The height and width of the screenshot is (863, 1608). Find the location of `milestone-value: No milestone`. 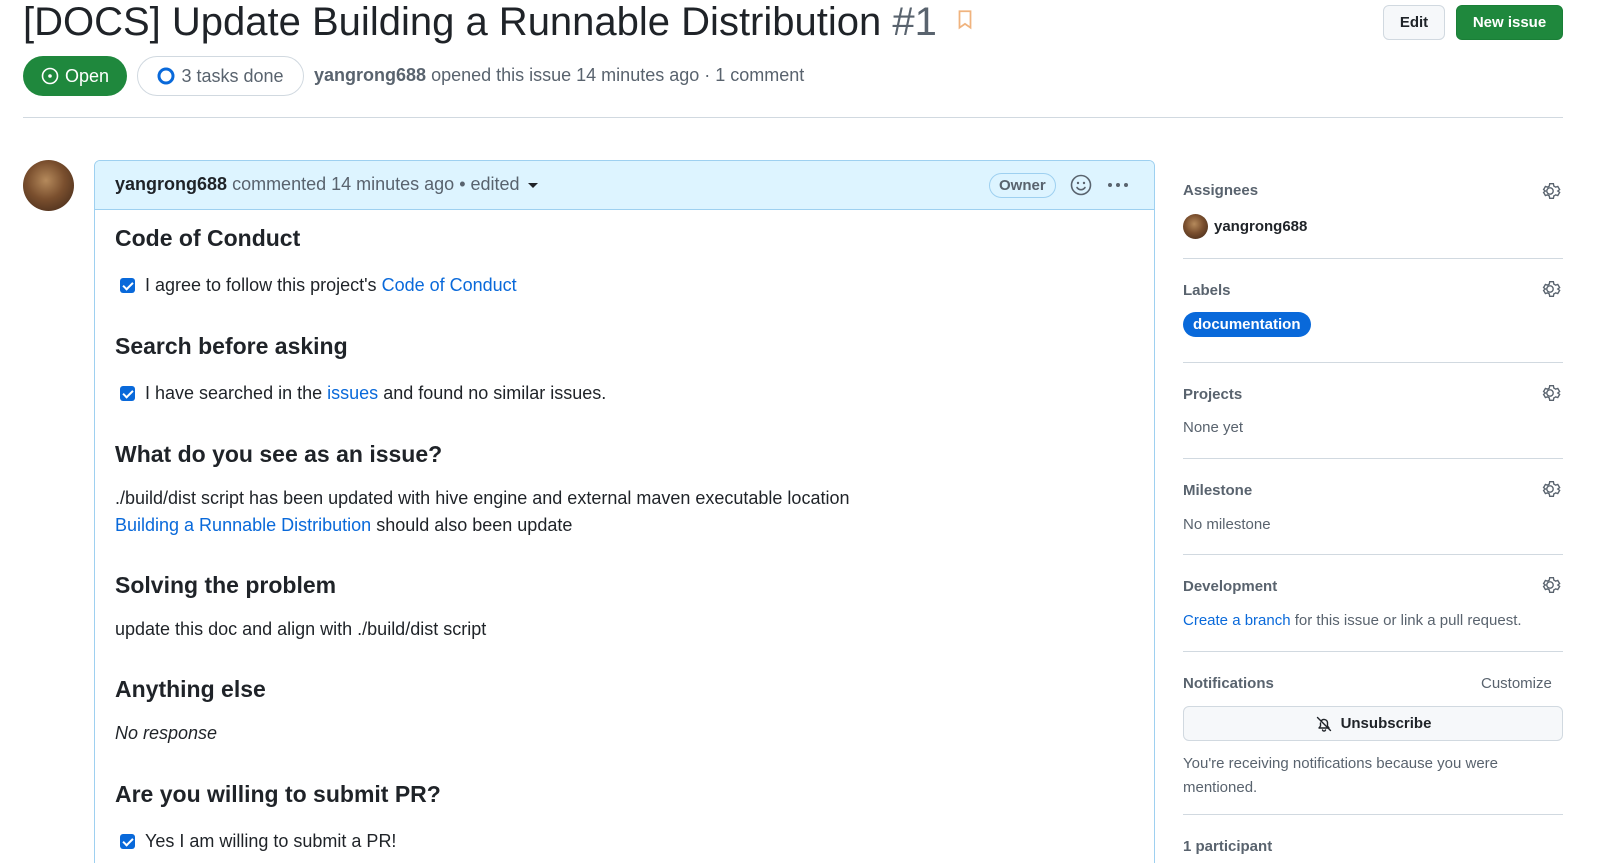

milestone-value: No milestone is located at coordinates (1227, 524).